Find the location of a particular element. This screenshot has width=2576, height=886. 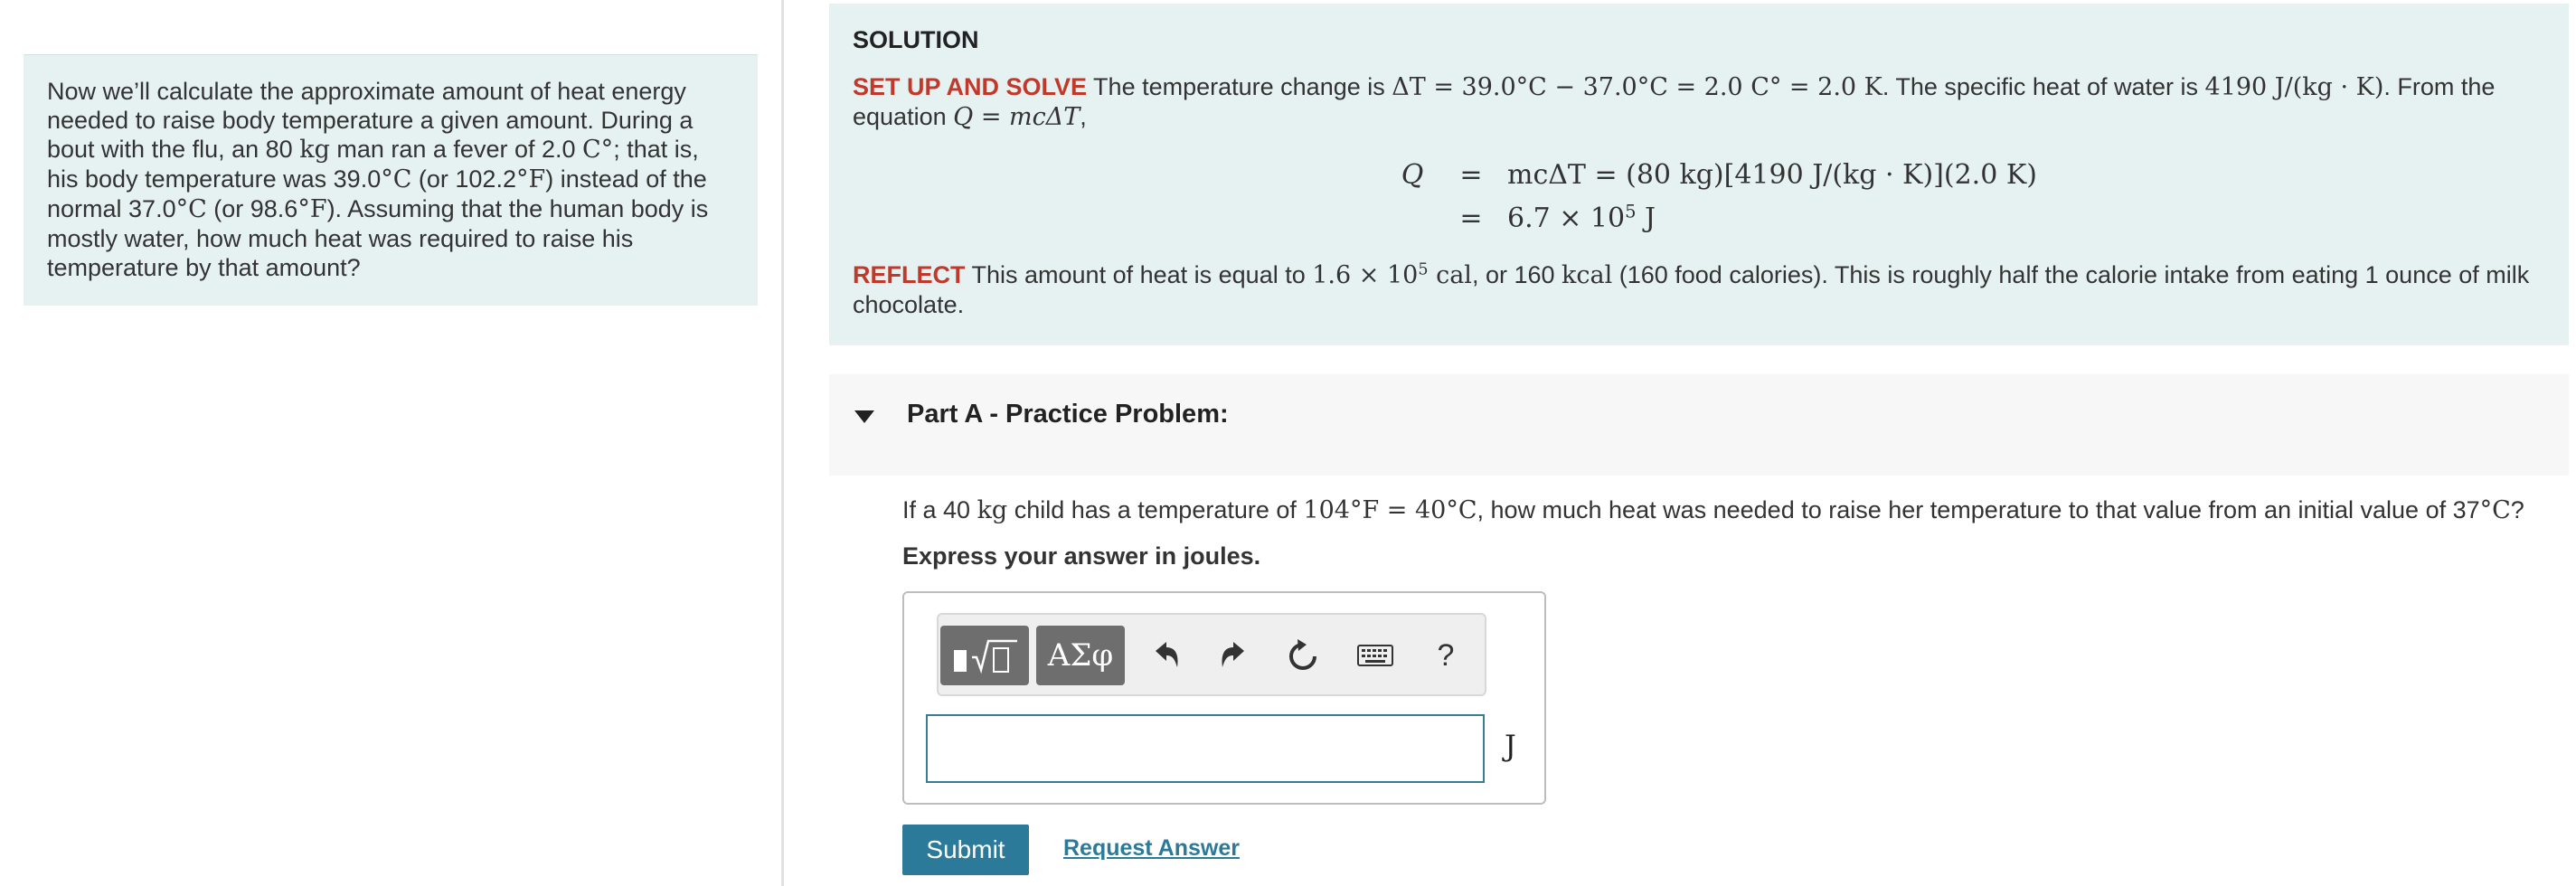

setup-label: SET UP AND SOLVE is located at coordinates (970, 86).